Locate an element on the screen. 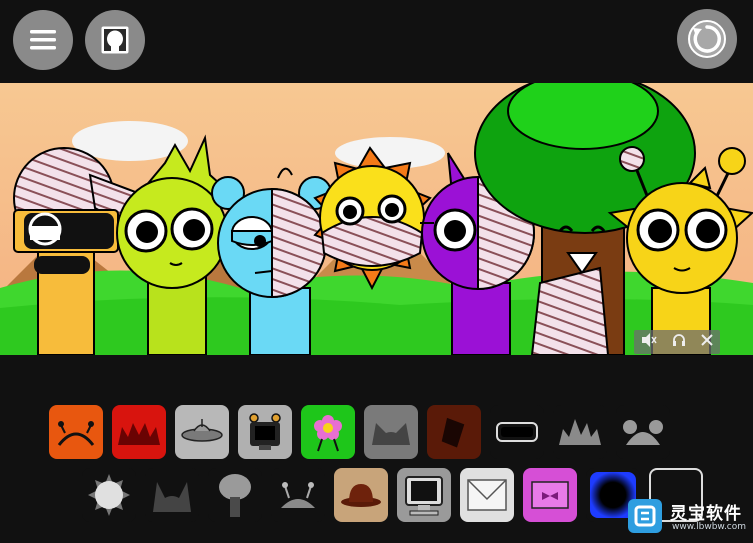 This screenshot has height=543, width=753. palette-tile-orange-antenna is located at coordinates (76, 432).